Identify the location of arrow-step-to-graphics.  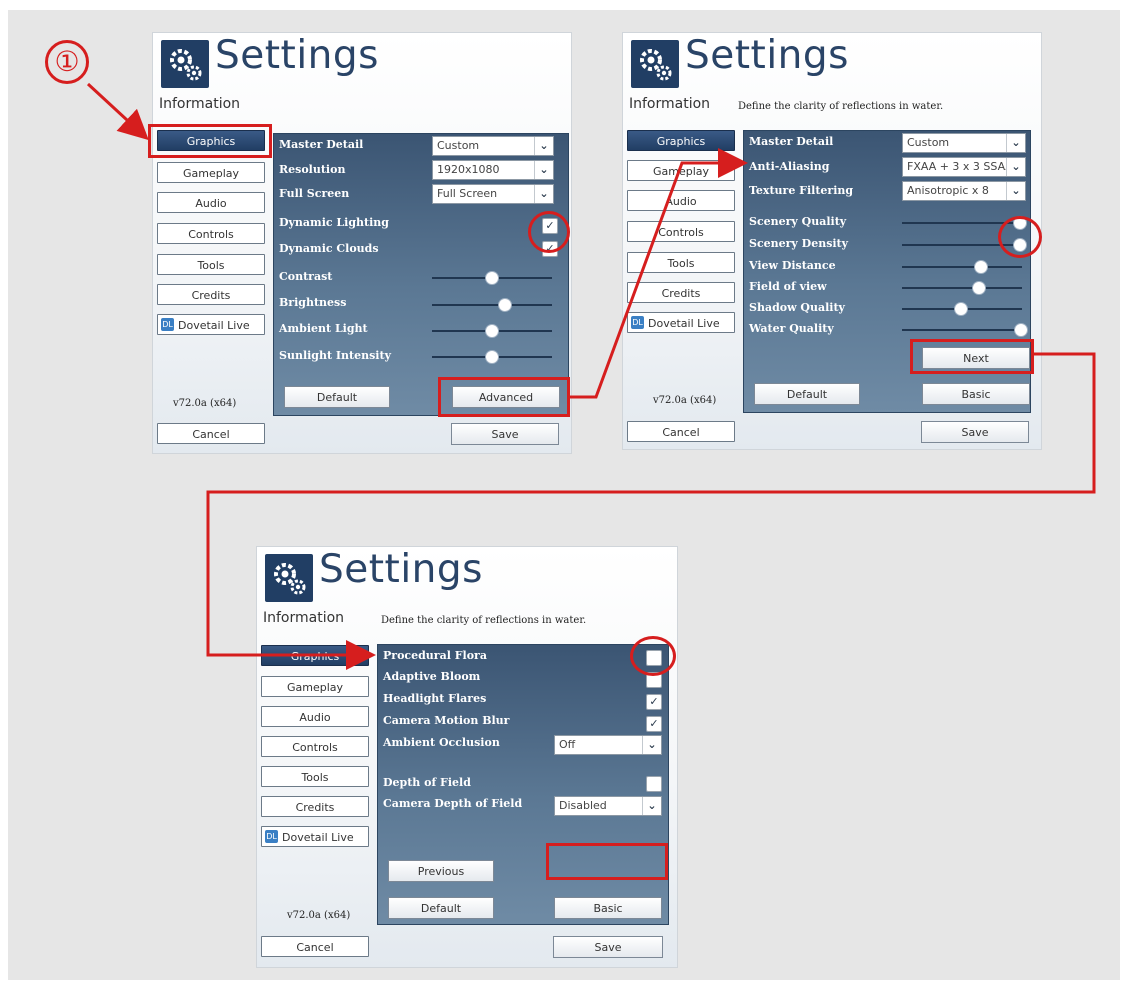
(117, 111).